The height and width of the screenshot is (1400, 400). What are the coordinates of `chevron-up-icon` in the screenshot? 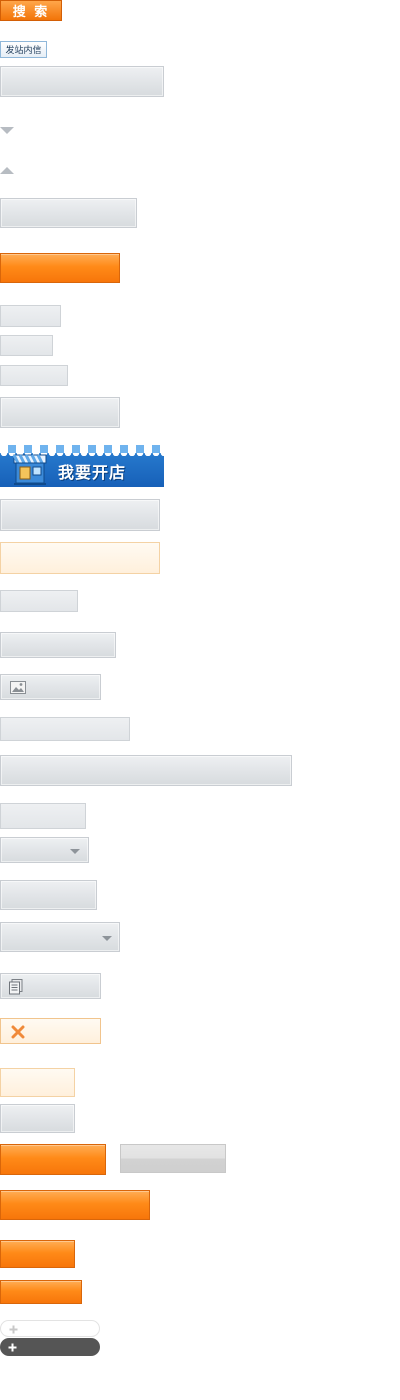 It's located at (7, 170).